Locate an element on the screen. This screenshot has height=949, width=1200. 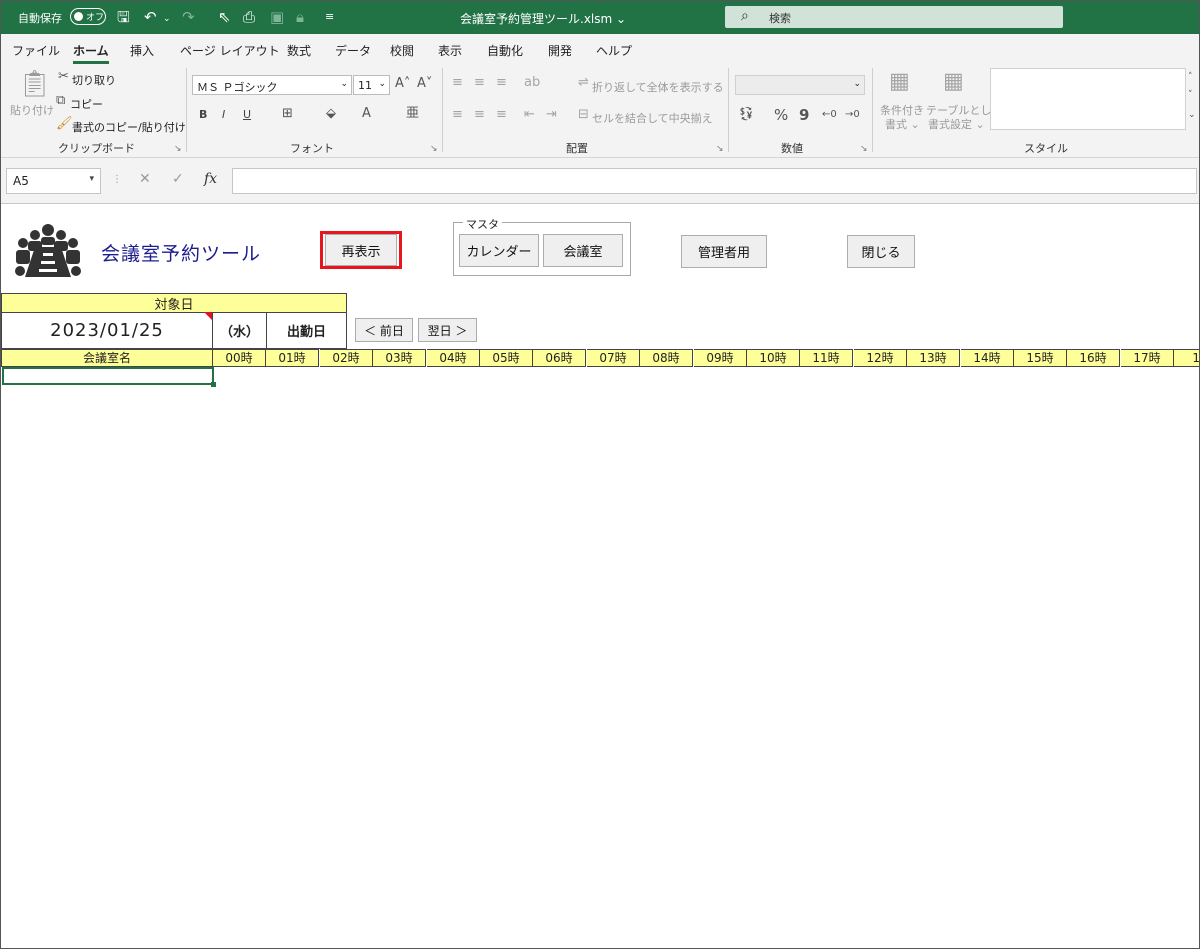
hour-header-cell: 12時 is located at coordinates (880, 358).